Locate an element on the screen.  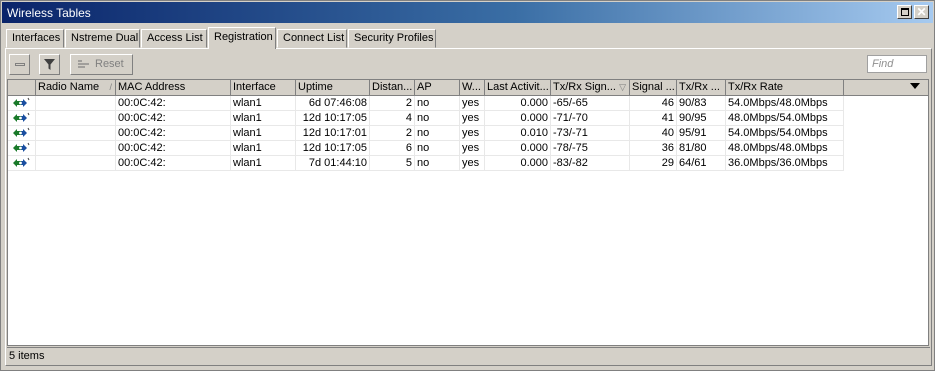
column-header-mac-address: MAC Address is located at coordinates (173, 88).